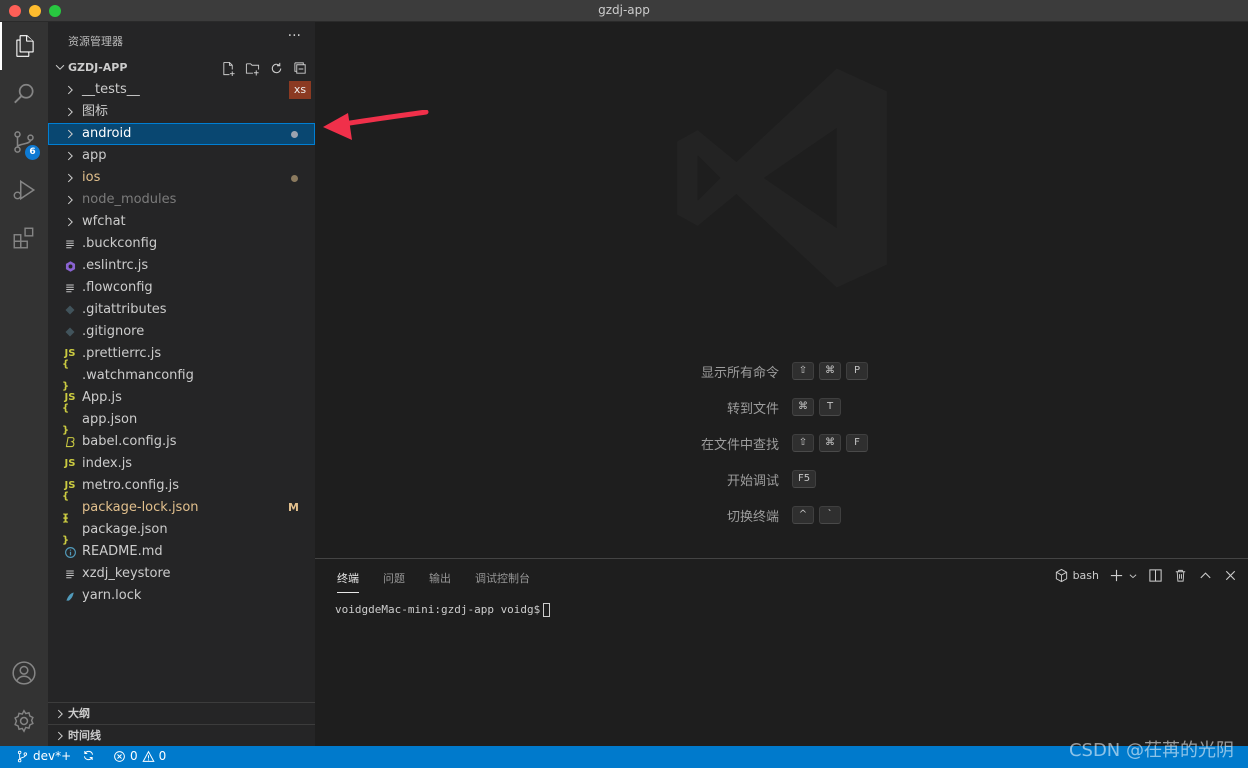 The image size is (1248, 768). I want to click on source-control-activity: 6, so click(24, 142).